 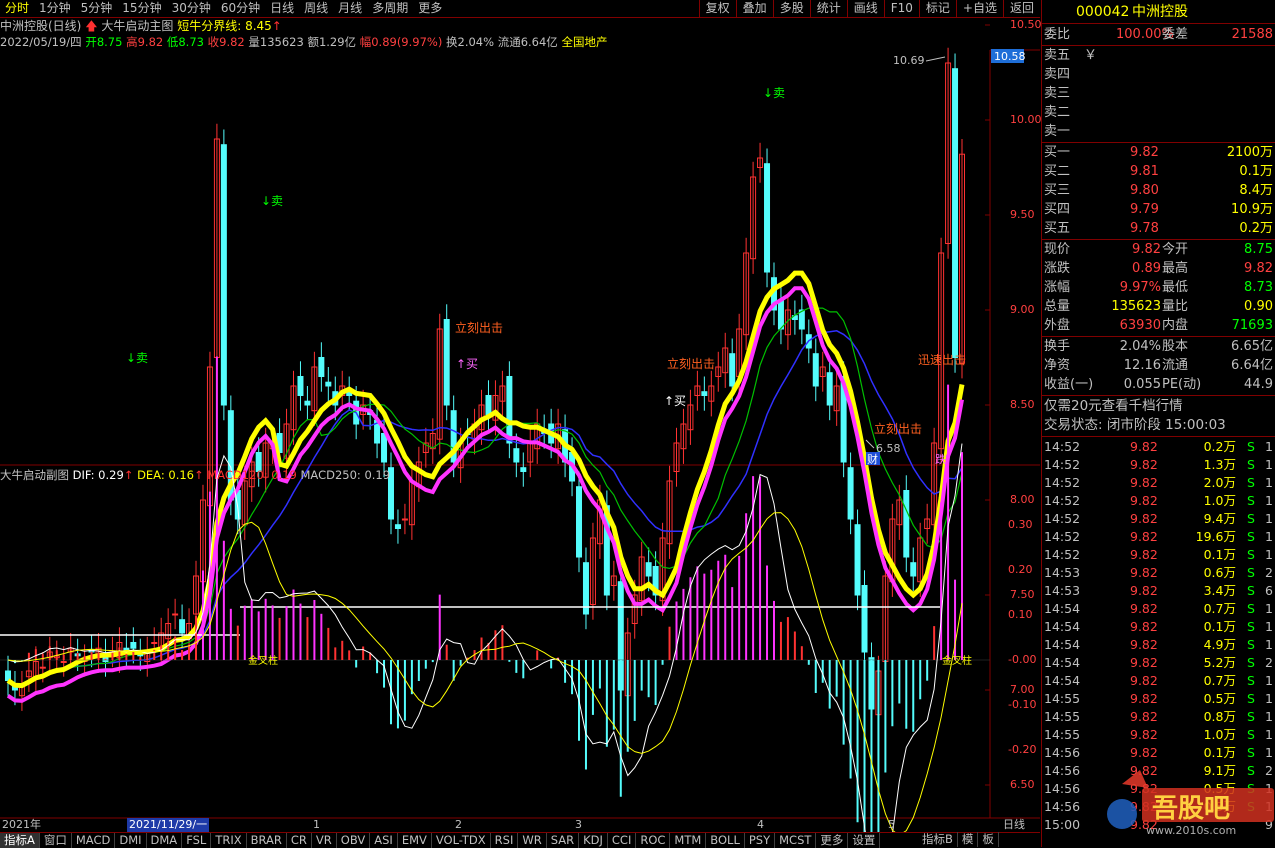 What do you see at coordinates (505, 840) in the screenshot?
I see `indicator-tab: RSI` at bounding box center [505, 840].